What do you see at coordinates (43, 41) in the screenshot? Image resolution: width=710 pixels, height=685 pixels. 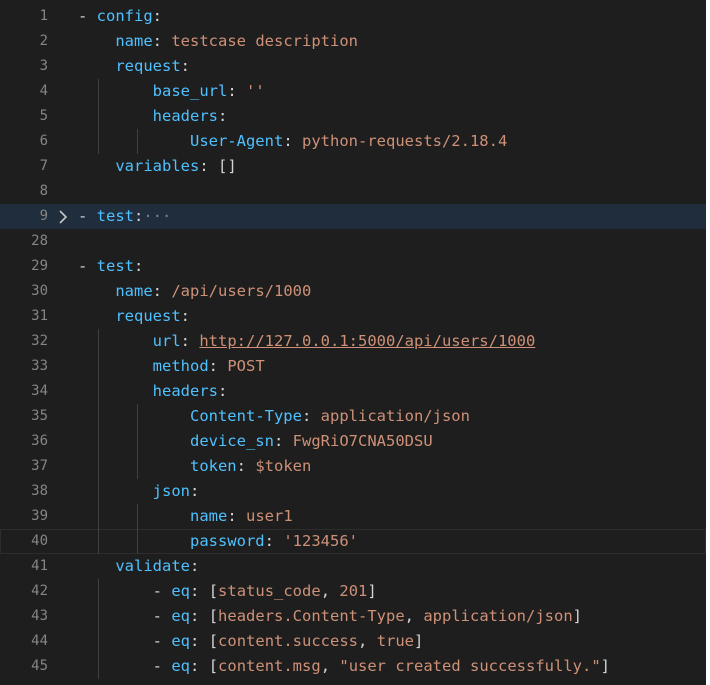 I see `line-number: 2` at bounding box center [43, 41].